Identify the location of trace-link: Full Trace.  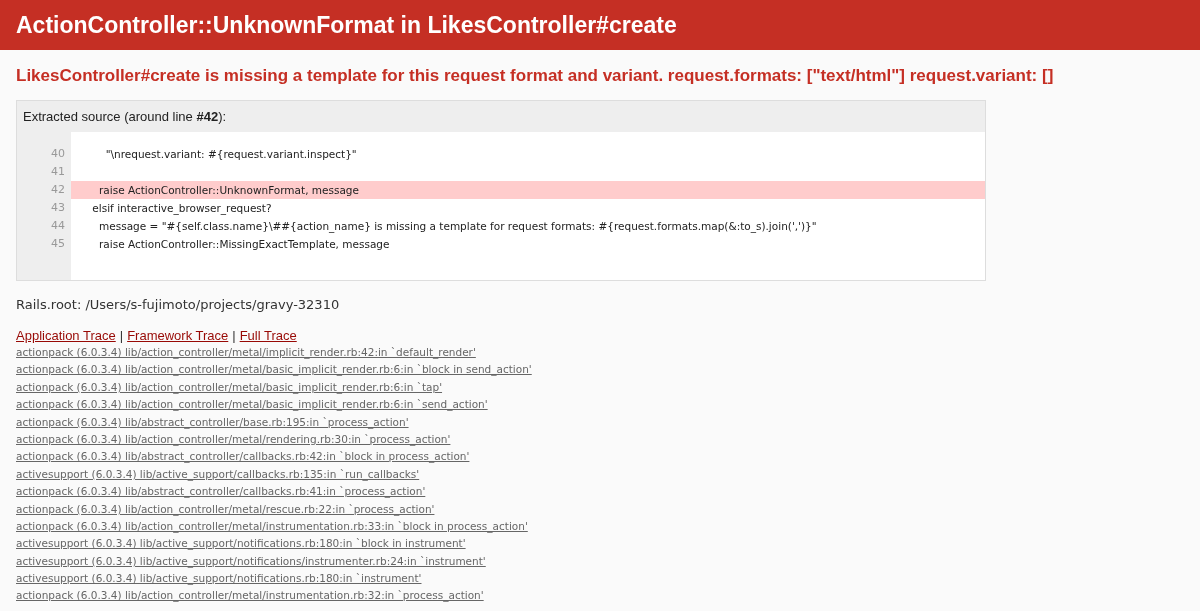
(268, 335).